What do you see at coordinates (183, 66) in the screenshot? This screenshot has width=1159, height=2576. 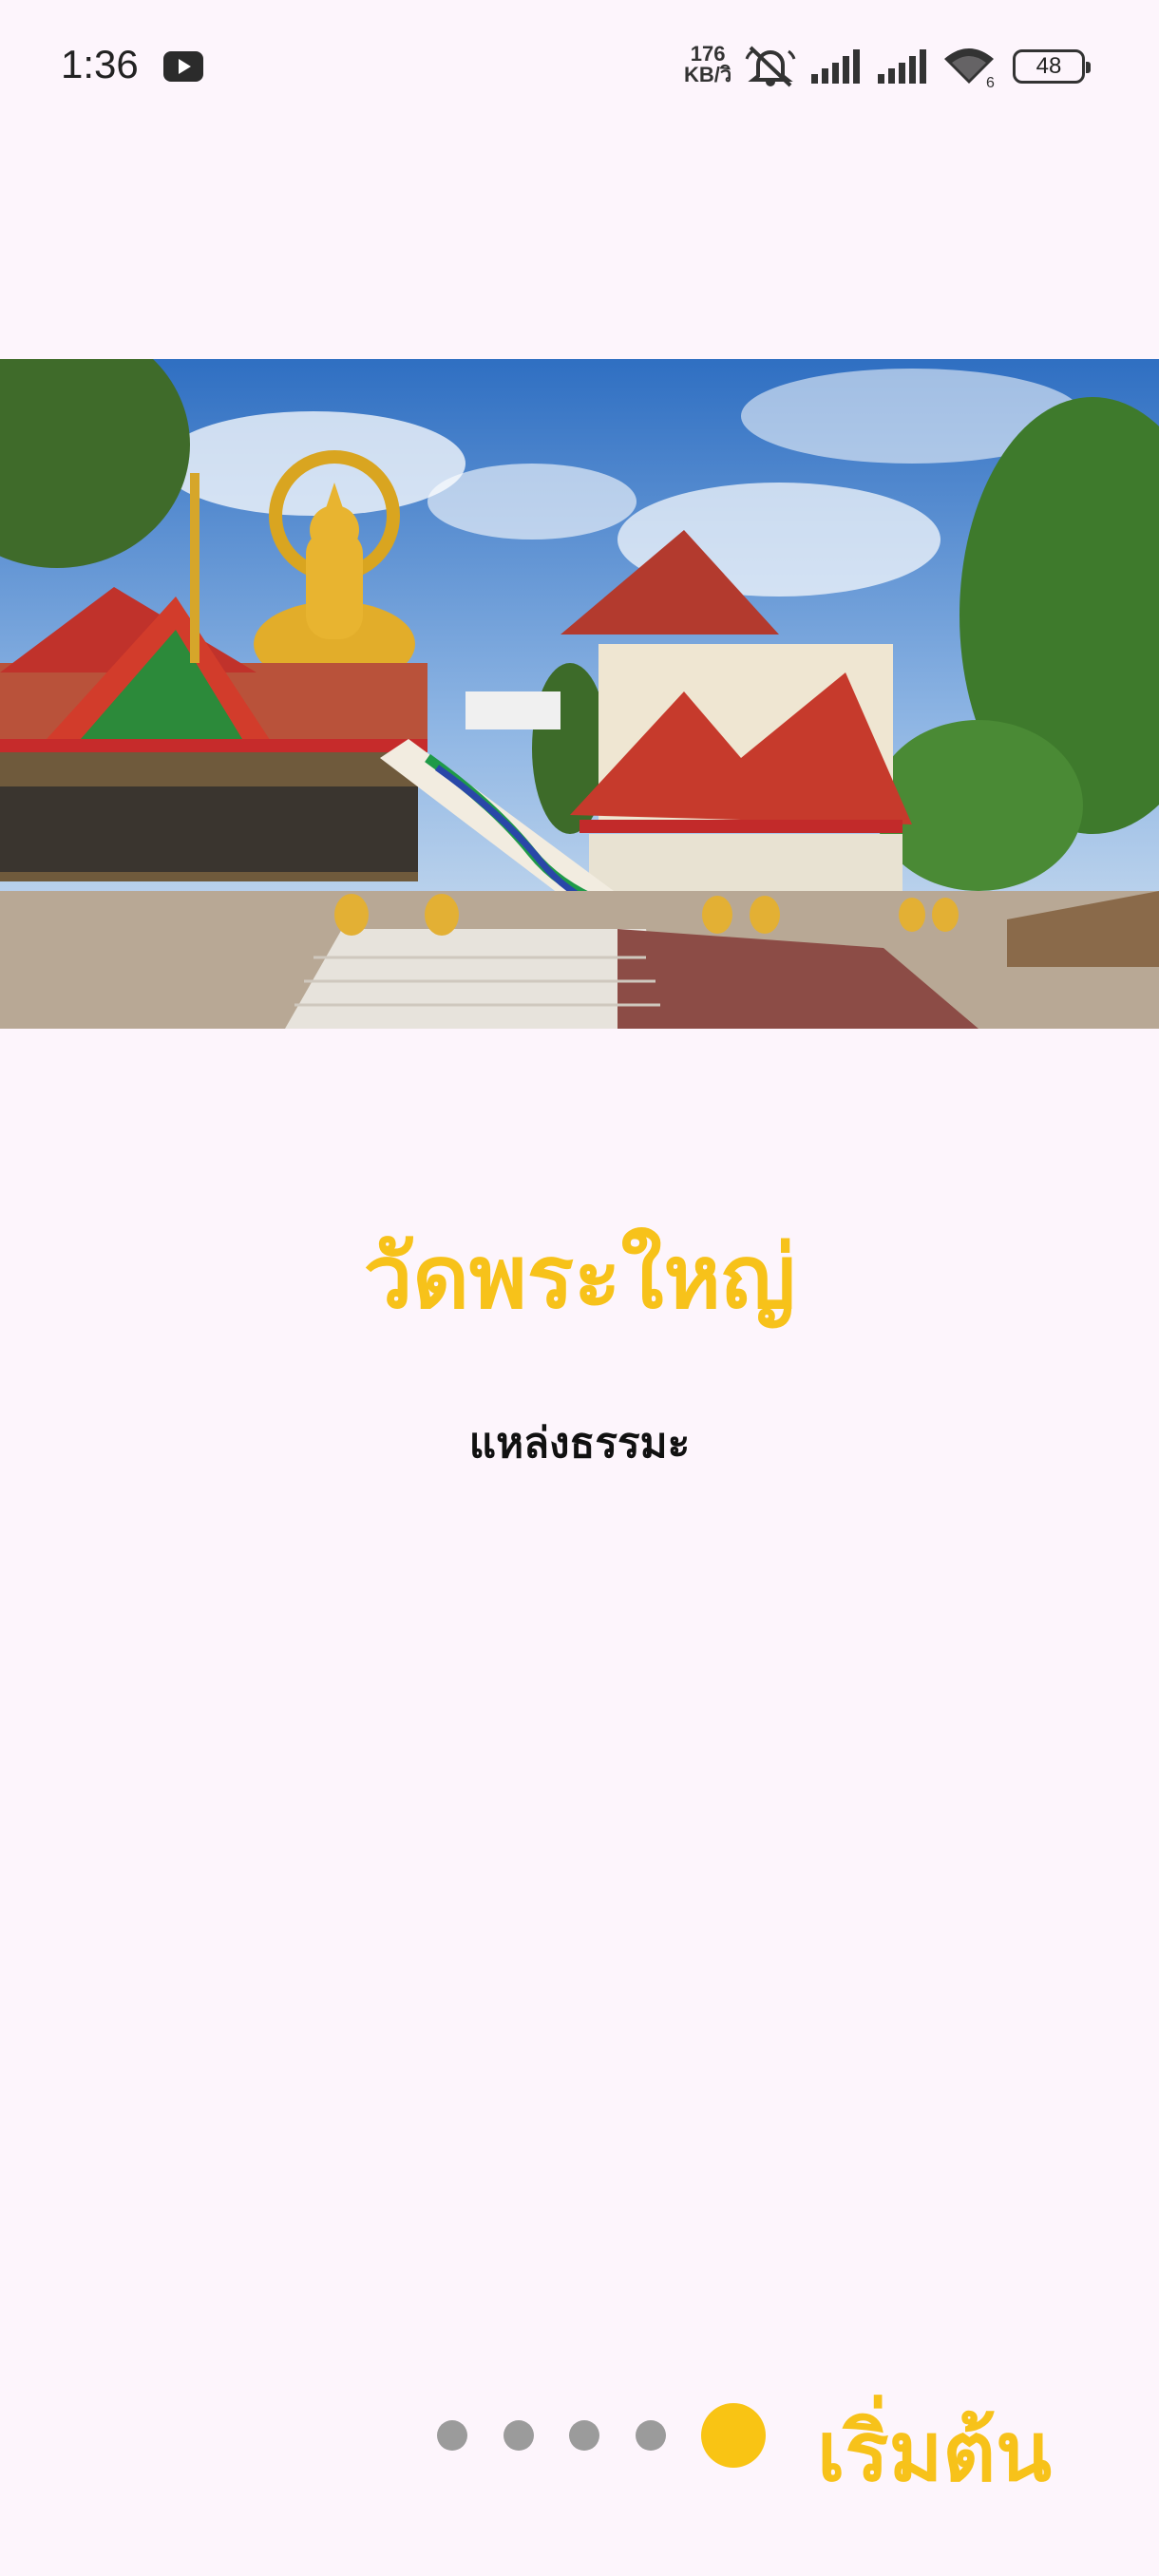 I see `youtube-icon` at bounding box center [183, 66].